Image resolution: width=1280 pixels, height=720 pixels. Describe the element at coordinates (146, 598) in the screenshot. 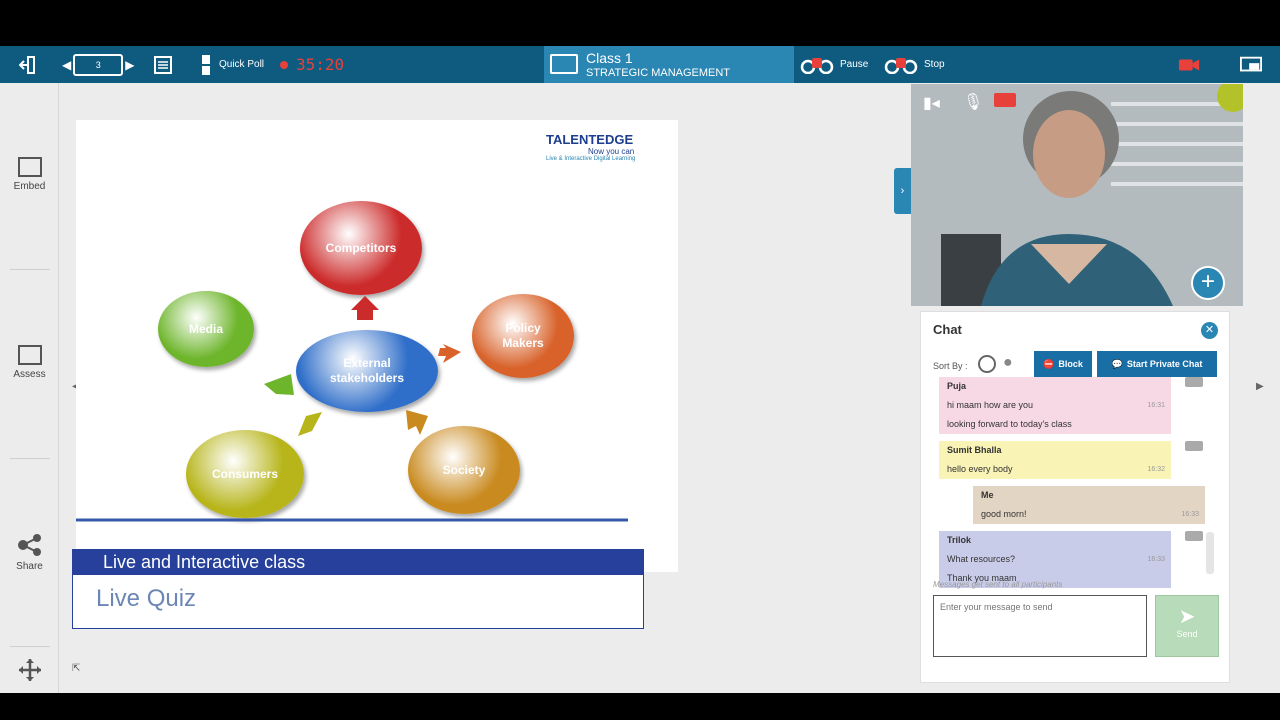

I see `caption-body: Live Quiz` at that location.